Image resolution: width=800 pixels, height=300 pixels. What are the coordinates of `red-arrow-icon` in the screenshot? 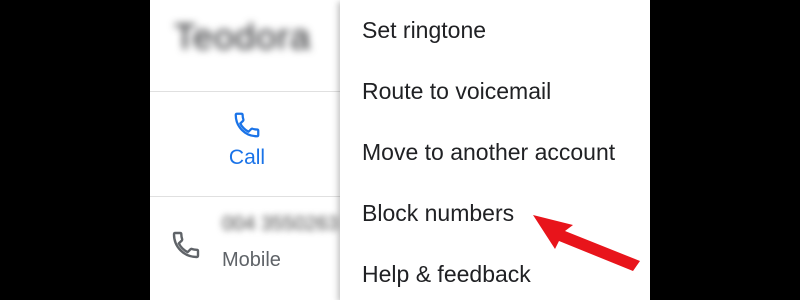 It's located at (586, 243).